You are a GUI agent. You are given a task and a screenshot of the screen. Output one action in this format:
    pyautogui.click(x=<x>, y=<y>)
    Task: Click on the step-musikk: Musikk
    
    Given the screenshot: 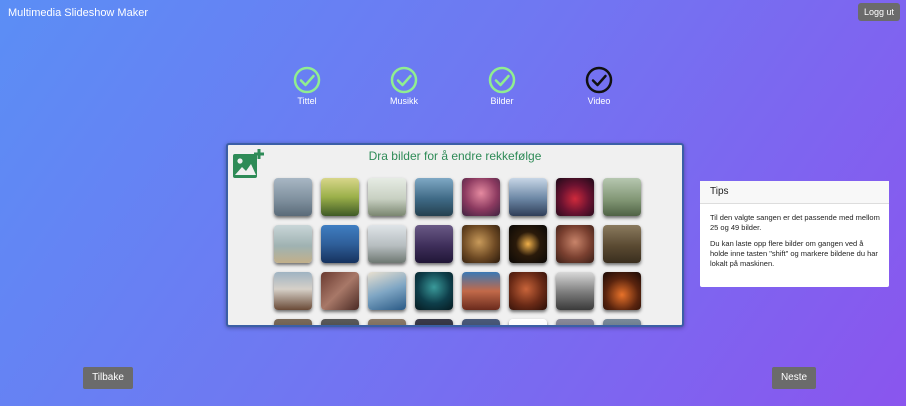 What is the action you would take?
    pyautogui.click(x=404, y=86)
    